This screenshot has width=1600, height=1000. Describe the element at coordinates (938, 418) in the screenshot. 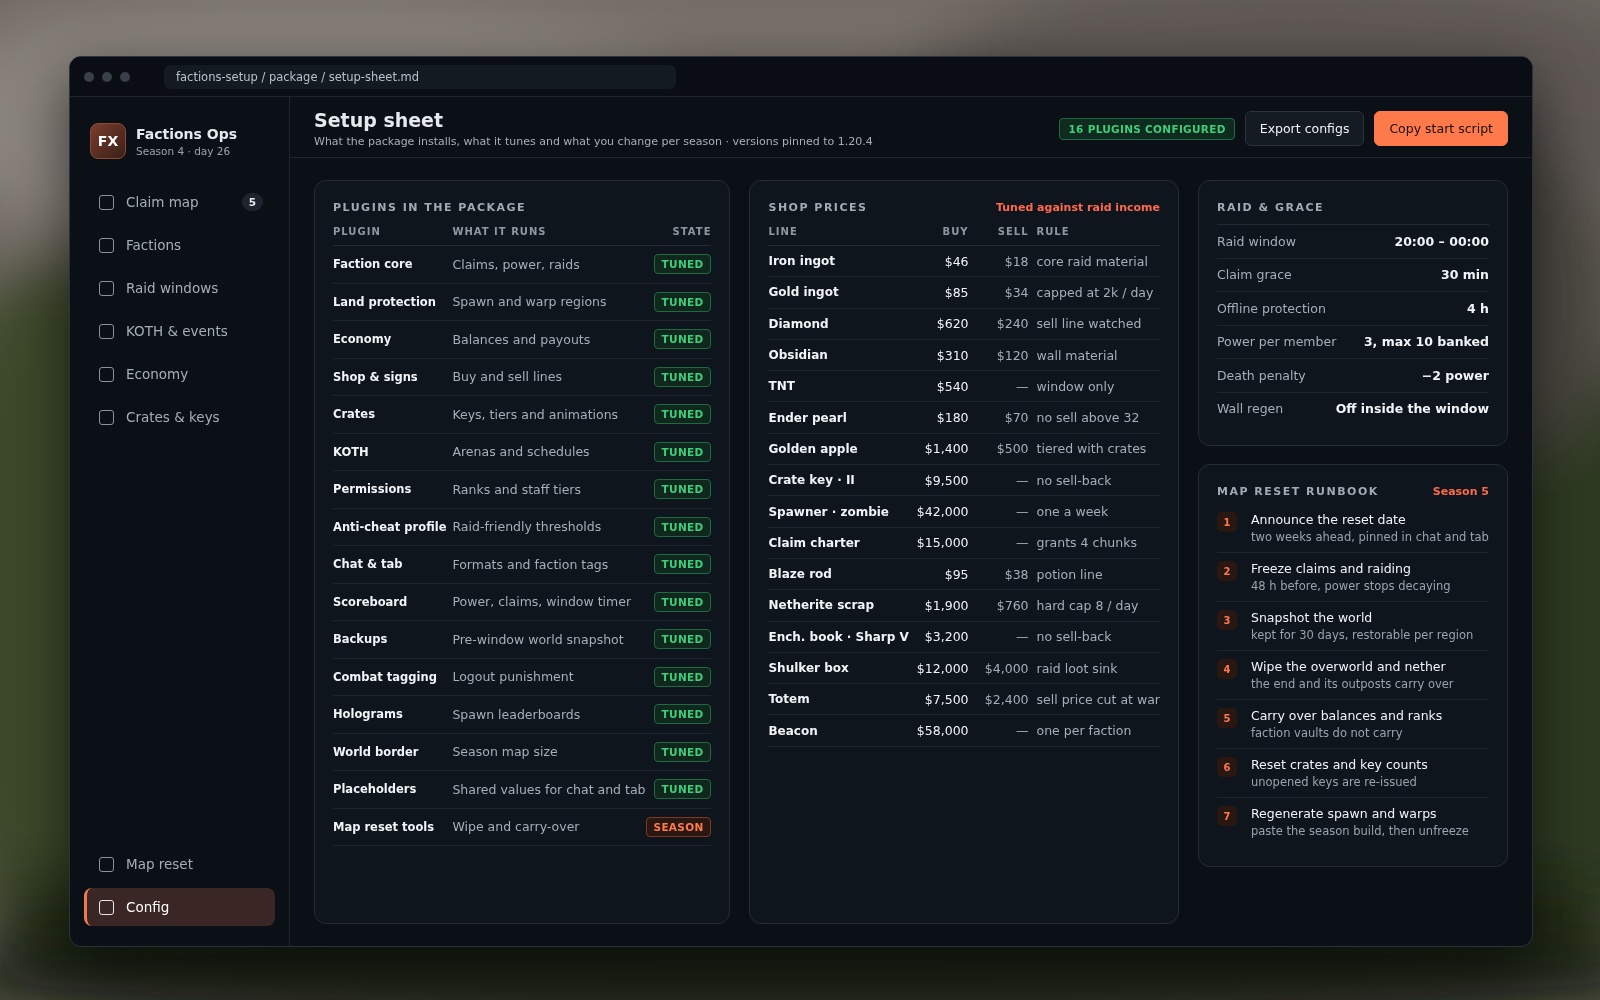

I see `table-cell: $180` at that location.